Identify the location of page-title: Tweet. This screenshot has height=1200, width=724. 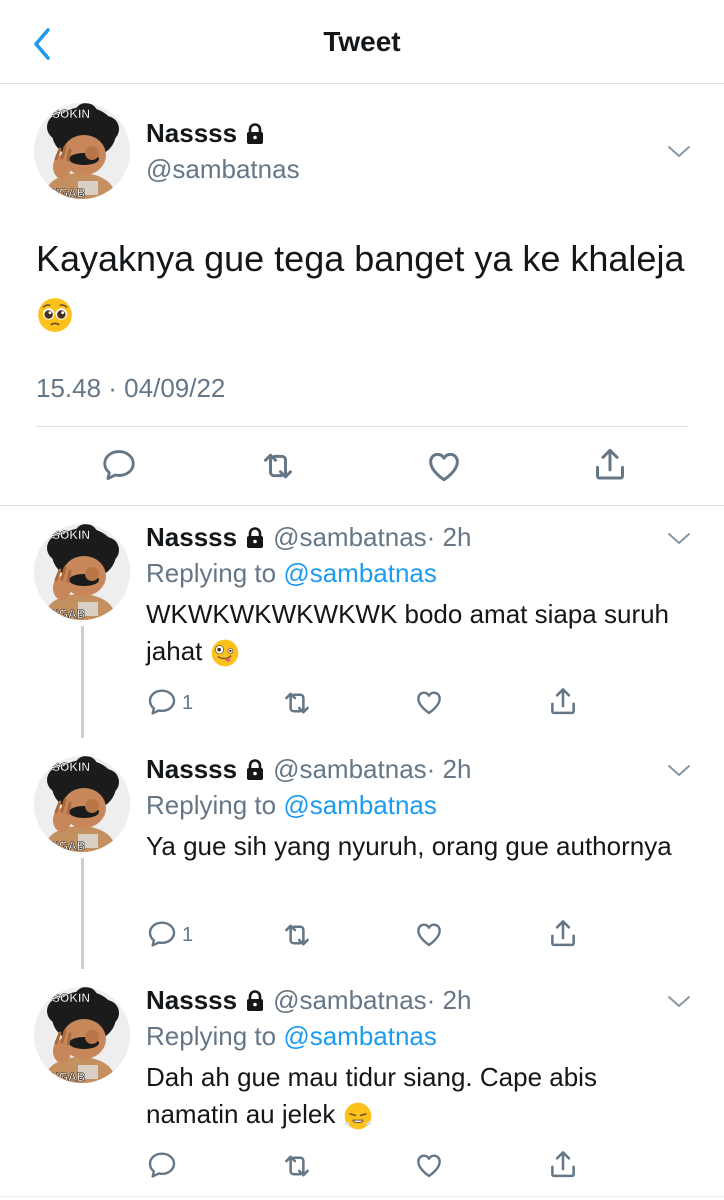
(362, 41).